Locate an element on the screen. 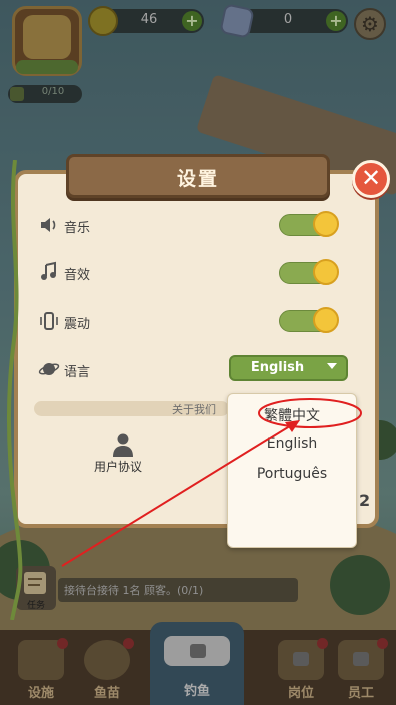 The width and height of the screenshot is (396, 705). music-toggle is located at coordinates (309, 224).